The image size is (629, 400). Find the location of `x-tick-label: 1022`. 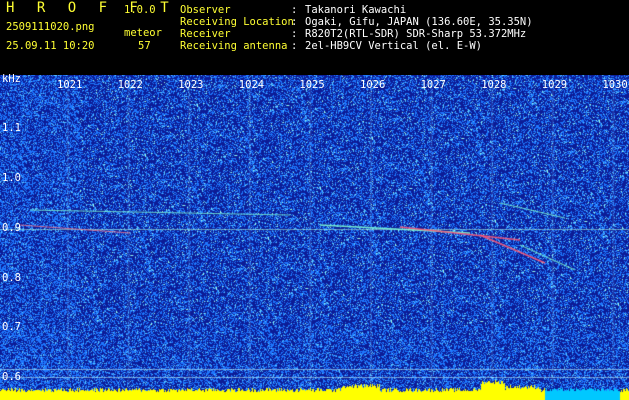

x-tick-label: 1022 is located at coordinates (130, 85).